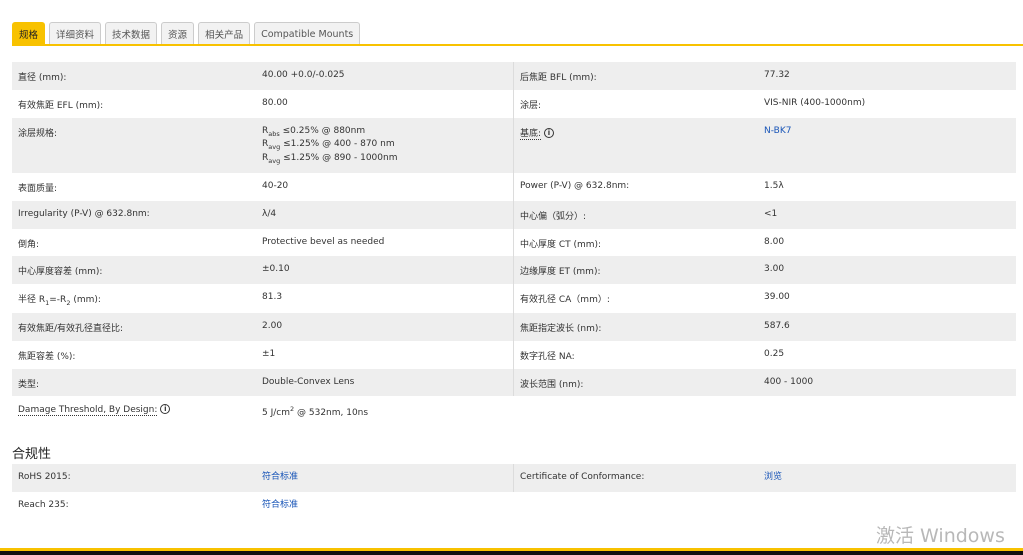  I want to click on spec-label: 涂层:, so click(531, 105).